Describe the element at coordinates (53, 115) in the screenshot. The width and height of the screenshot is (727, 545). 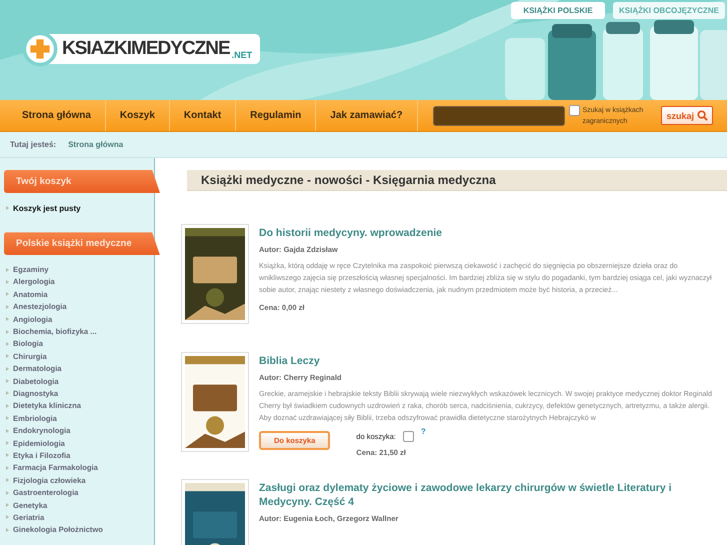
I see `nav-link: Strona główna` at that location.